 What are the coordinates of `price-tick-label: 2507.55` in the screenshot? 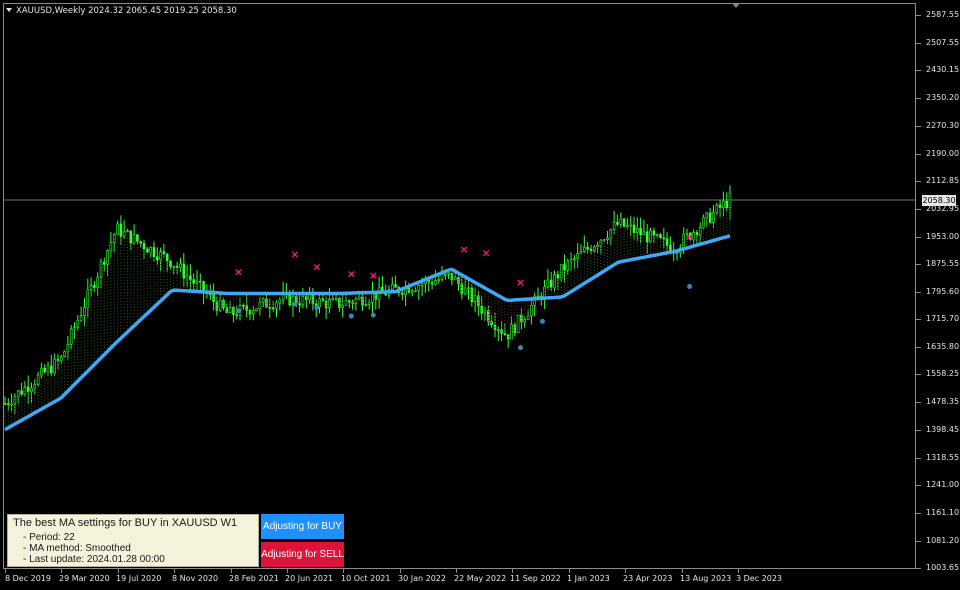 It's located at (943, 42).